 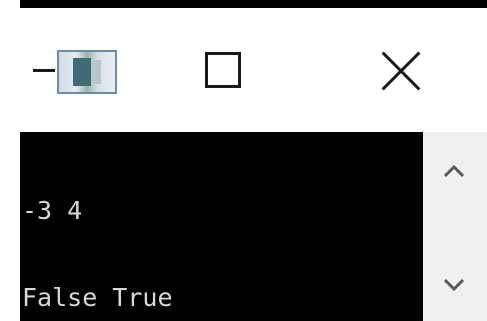 What do you see at coordinates (401, 71) in the screenshot?
I see `close-icon` at bounding box center [401, 71].